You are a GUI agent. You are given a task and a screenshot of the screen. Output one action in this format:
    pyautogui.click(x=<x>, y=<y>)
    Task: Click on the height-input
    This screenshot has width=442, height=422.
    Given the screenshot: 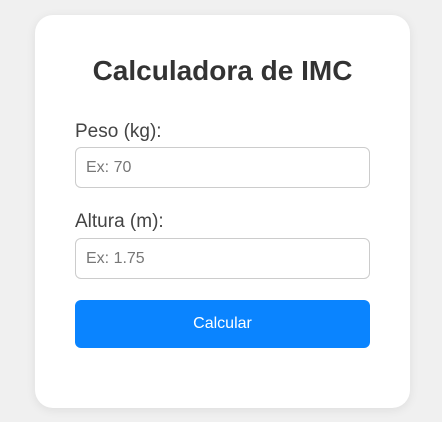 What is the action you would take?
    pyautogui.click(x=222, y=258)
    